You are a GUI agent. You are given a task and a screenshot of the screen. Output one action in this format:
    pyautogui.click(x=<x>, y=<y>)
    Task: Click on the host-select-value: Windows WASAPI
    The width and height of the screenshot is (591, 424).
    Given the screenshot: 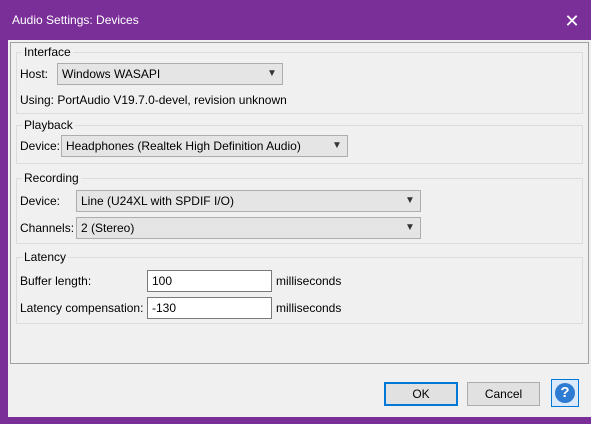 What is the action you would take?
    pyautogui.click(x=111, y=74)
    